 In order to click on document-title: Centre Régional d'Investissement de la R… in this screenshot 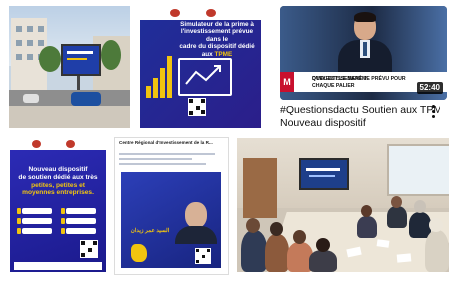, I will do `click(166, 142)`.